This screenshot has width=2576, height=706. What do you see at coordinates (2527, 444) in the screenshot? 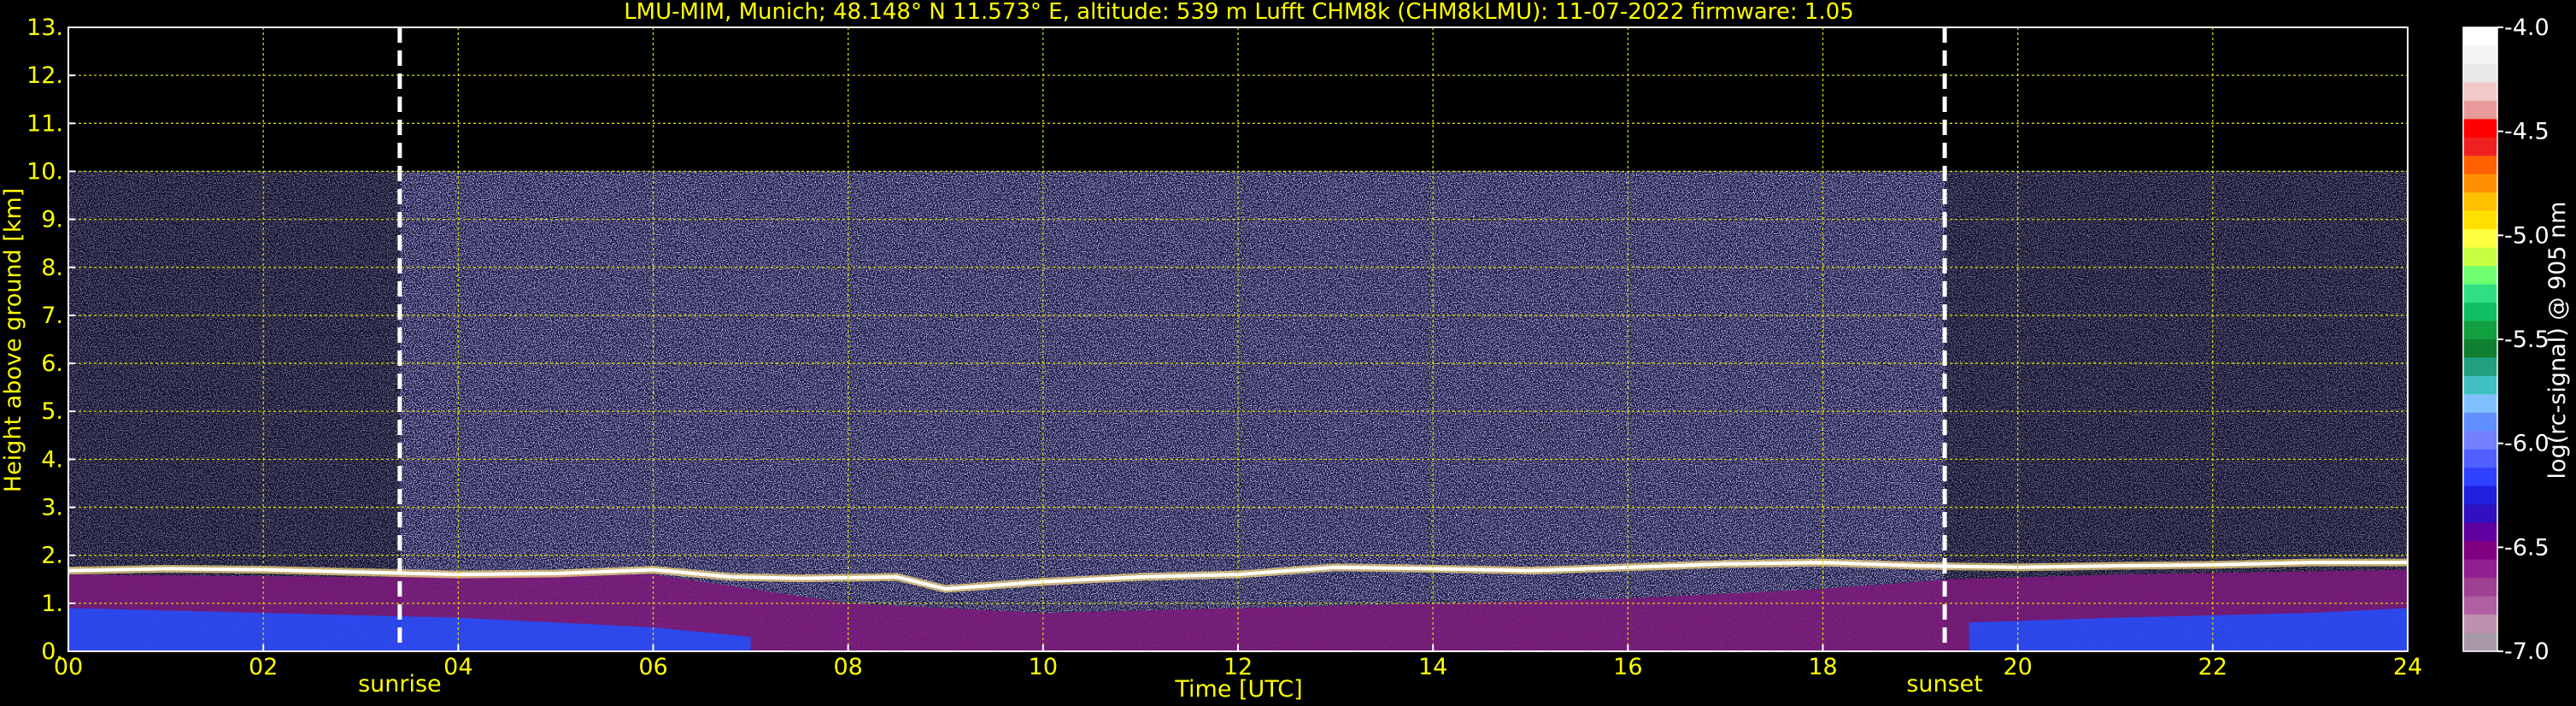
I see `colorbar-tick-label: -6.0` at bounding box center [2527, 444].